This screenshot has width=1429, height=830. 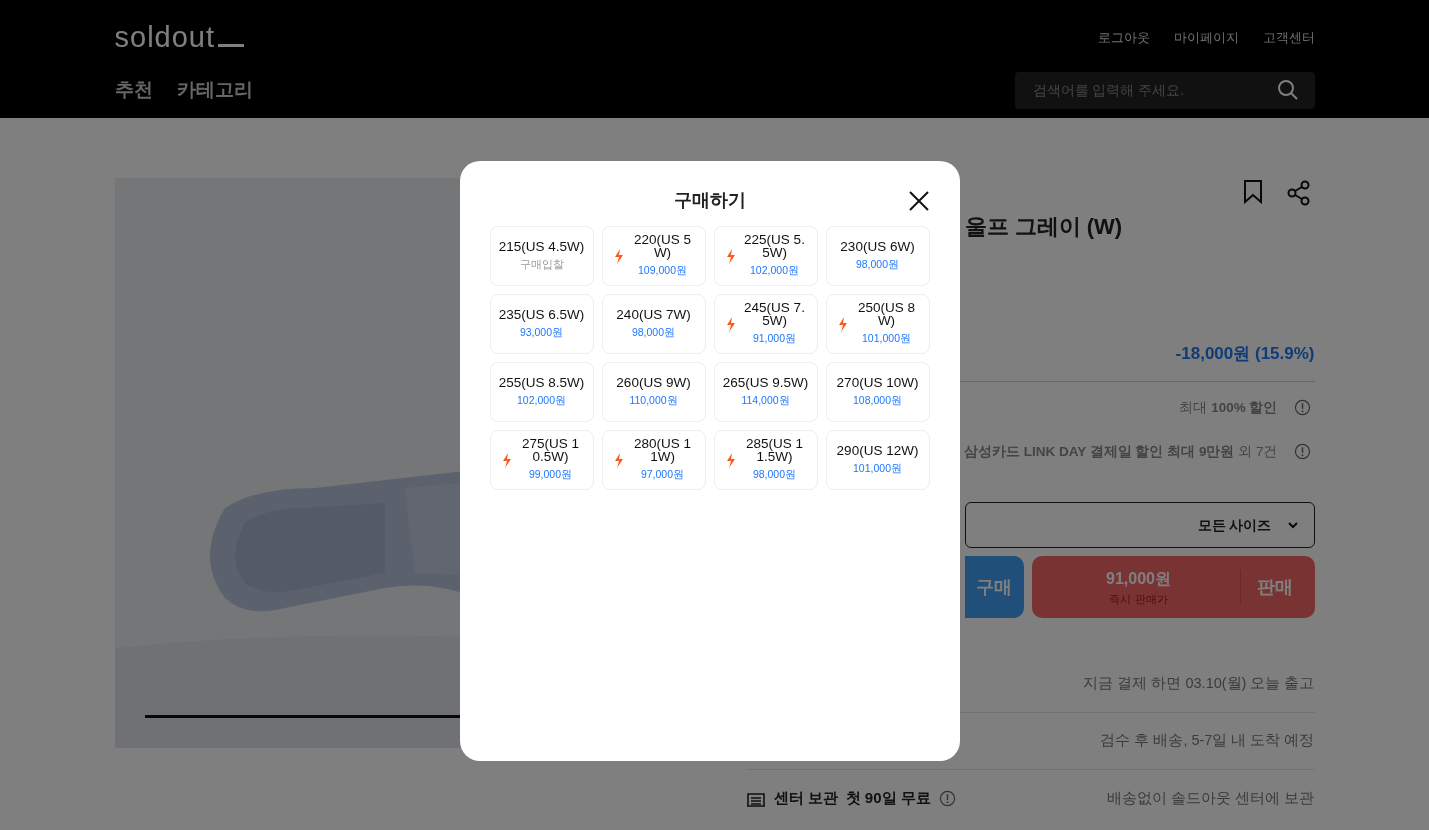 I want to click on close-icon, so click(x=918, y=200).